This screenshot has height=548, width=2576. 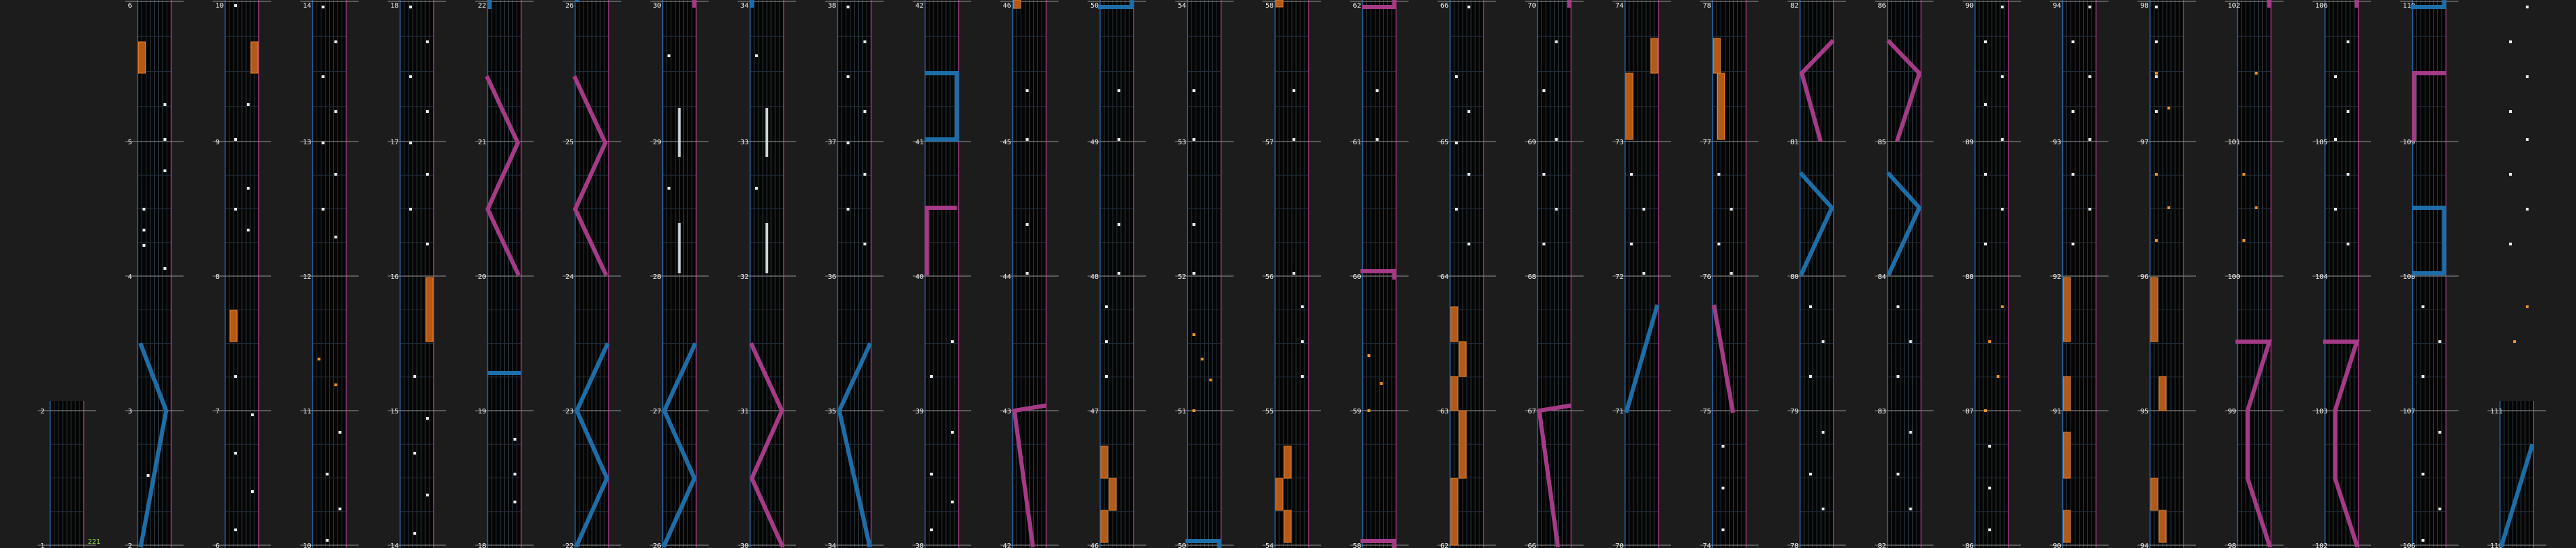 I want to click on measure-number: 21, so click(x=483, y=142).